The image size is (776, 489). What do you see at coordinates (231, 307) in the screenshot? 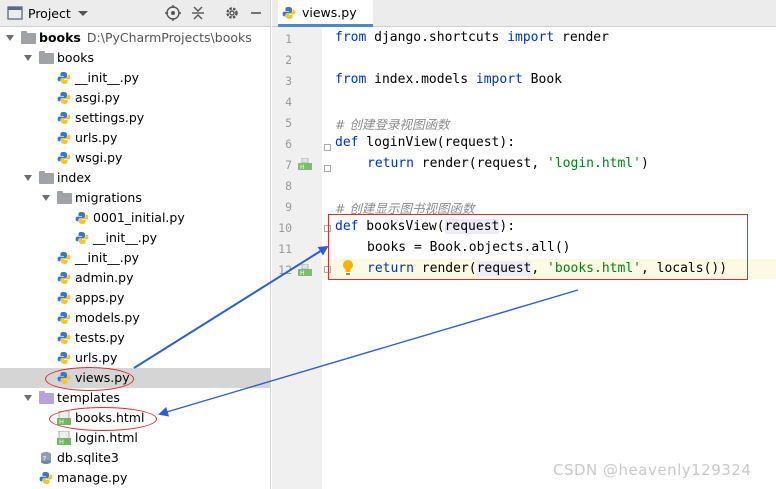
I see `arrow-views-to-code` at bounding box center [231, 307].